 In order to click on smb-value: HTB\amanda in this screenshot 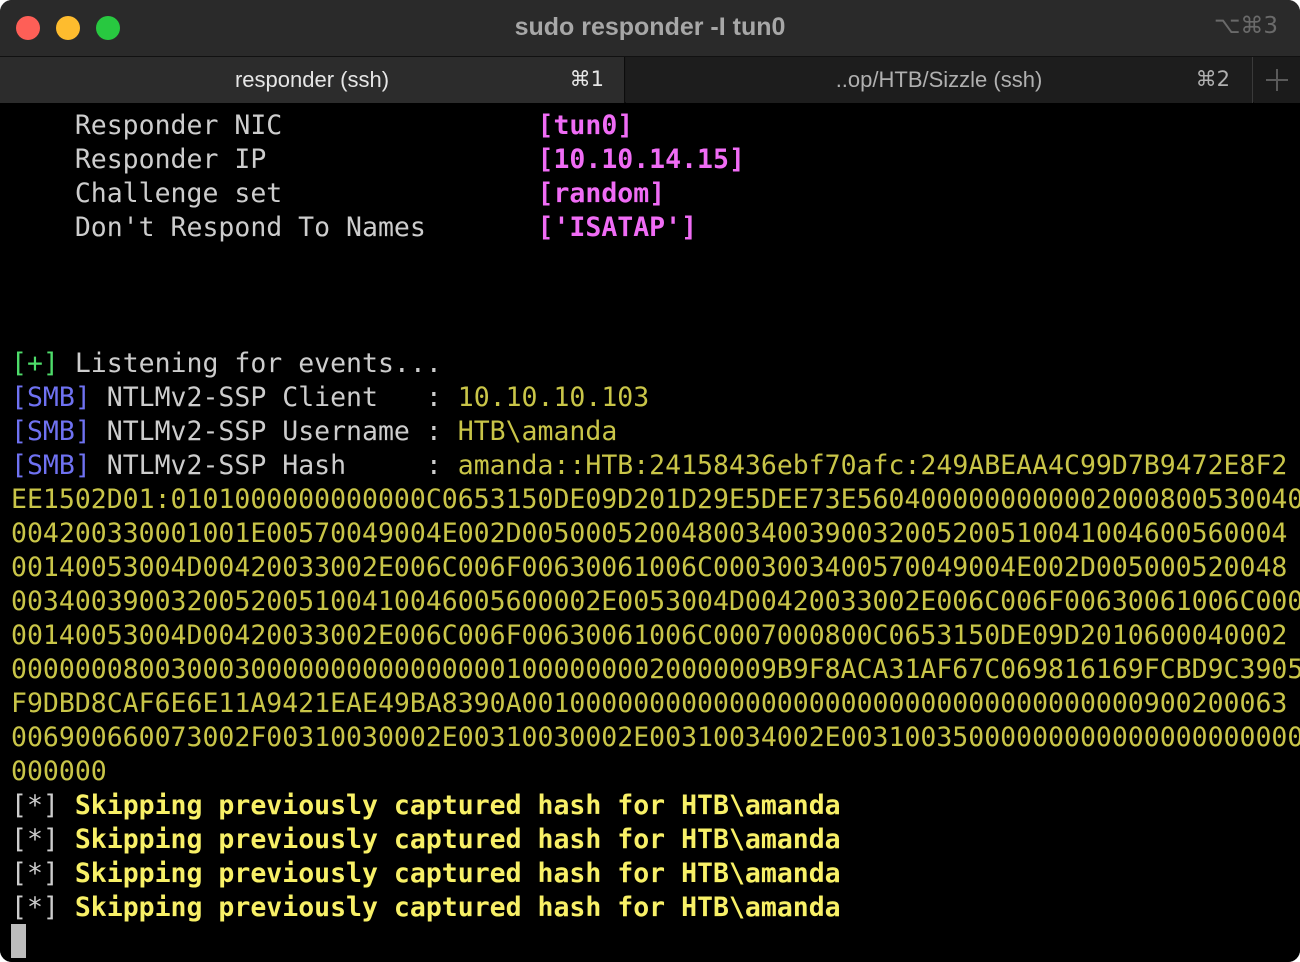, I will do `click(537, 431)`.